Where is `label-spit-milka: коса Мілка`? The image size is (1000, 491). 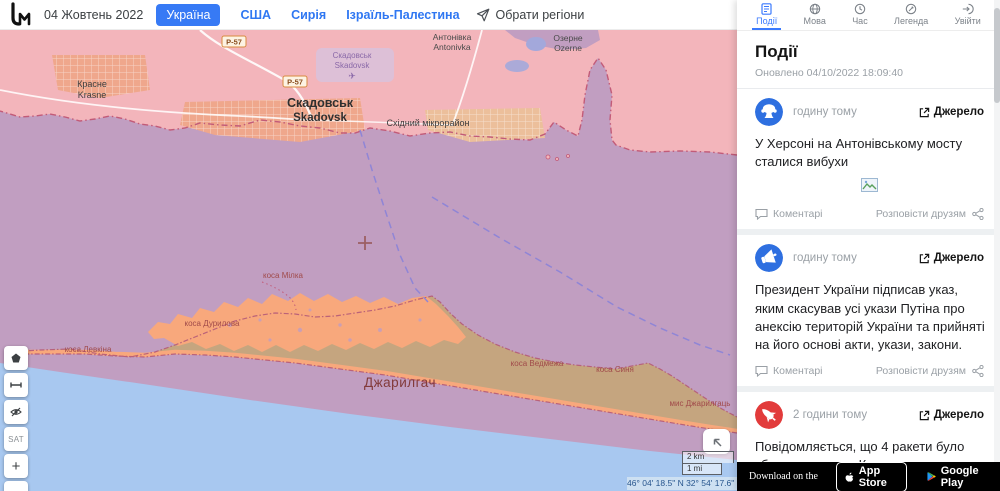
label-spit-milka: коса Мілка is located at coordinates (283, 275).